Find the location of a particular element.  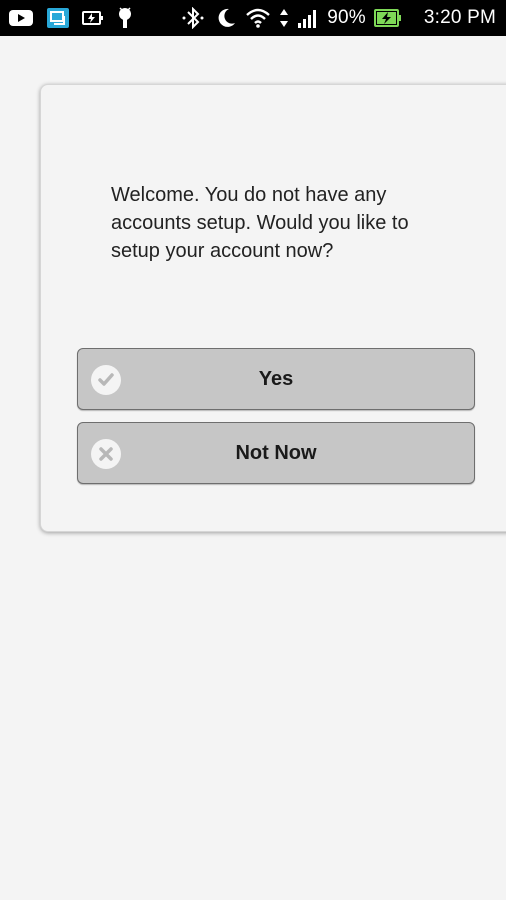

bluetooth-icon is located at coordinates (193, 18).